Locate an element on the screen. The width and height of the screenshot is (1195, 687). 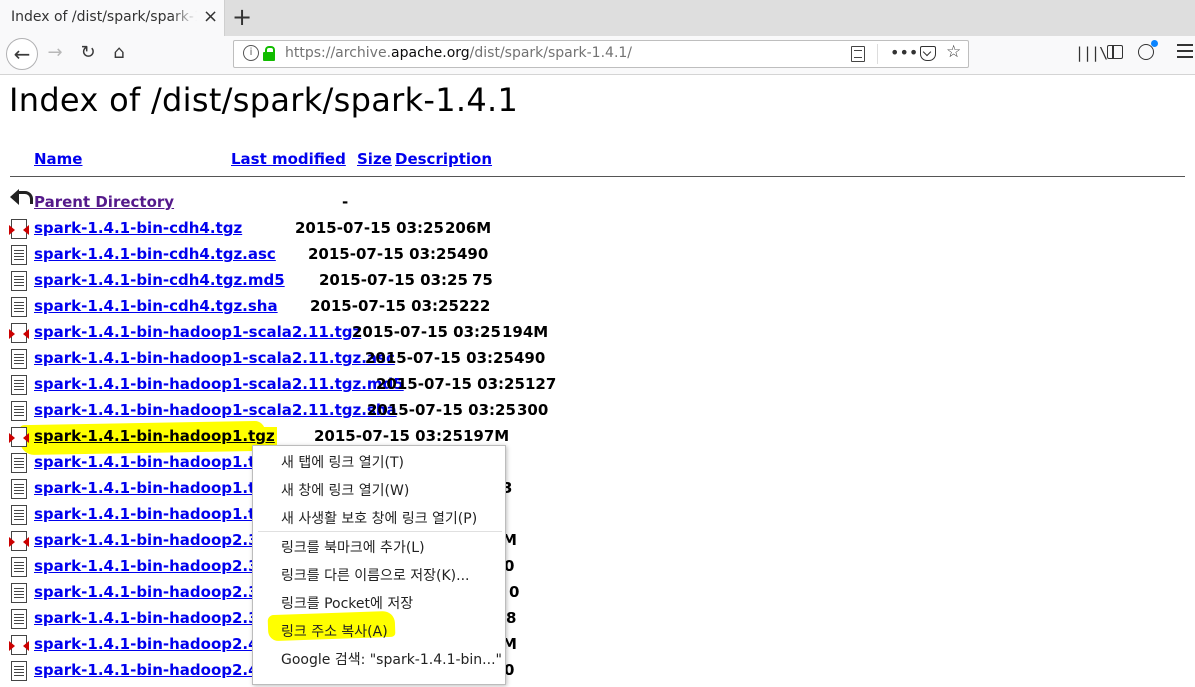
header-divider is located at coordinates (597, 176).